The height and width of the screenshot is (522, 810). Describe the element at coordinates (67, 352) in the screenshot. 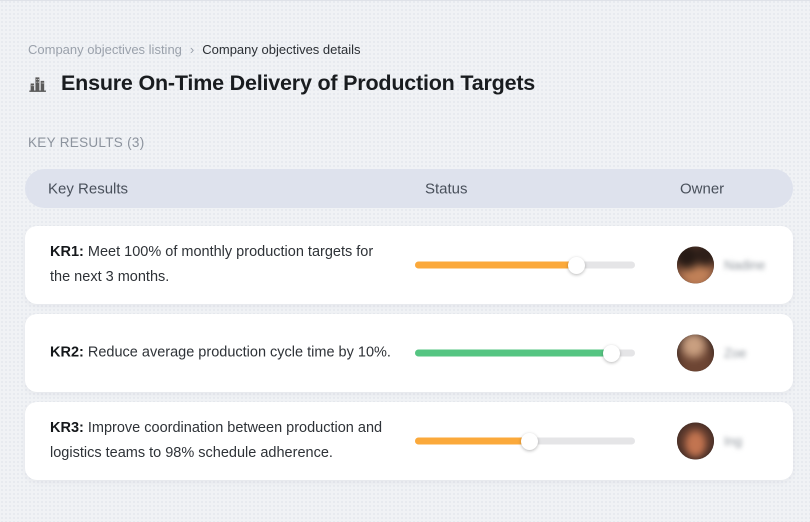

I see `kr-label: KR2:` at that location.